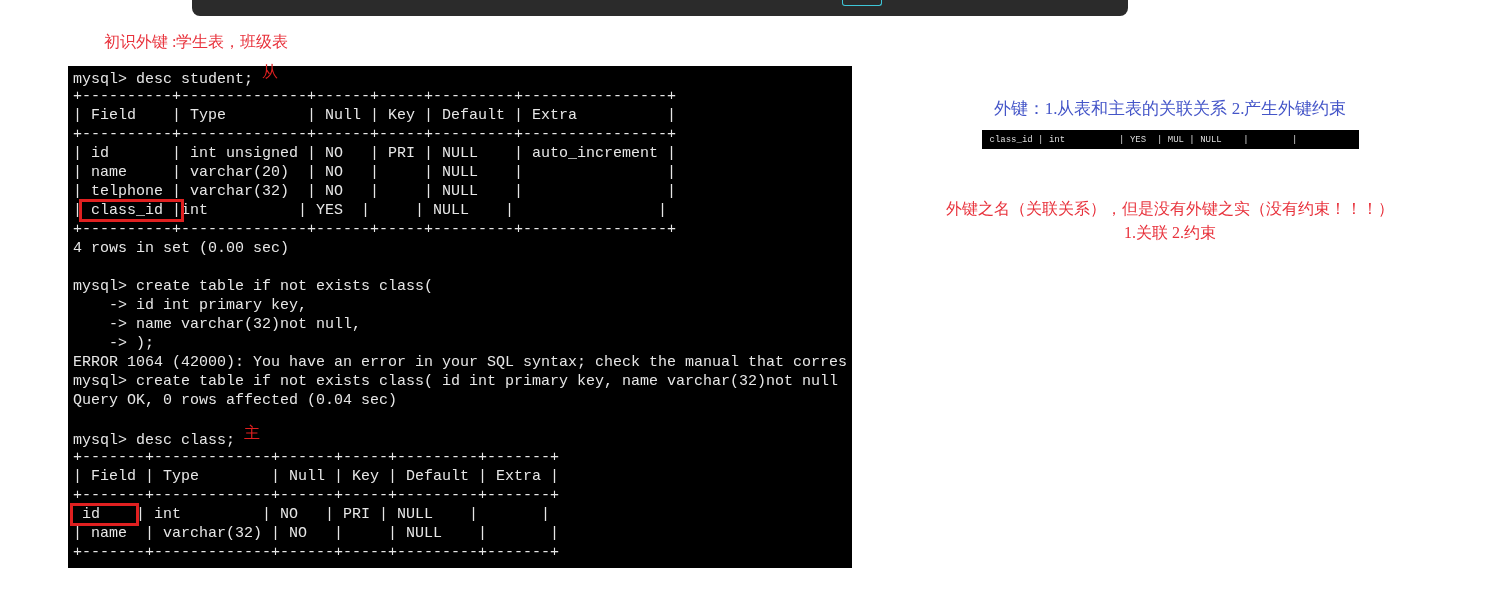 The width and height of the screenshot is (1494, 614). Describe the element at coordinates (235, 324) in the screenshot. I see `terminal-line: -> name varchar(32)not null,` at that location.